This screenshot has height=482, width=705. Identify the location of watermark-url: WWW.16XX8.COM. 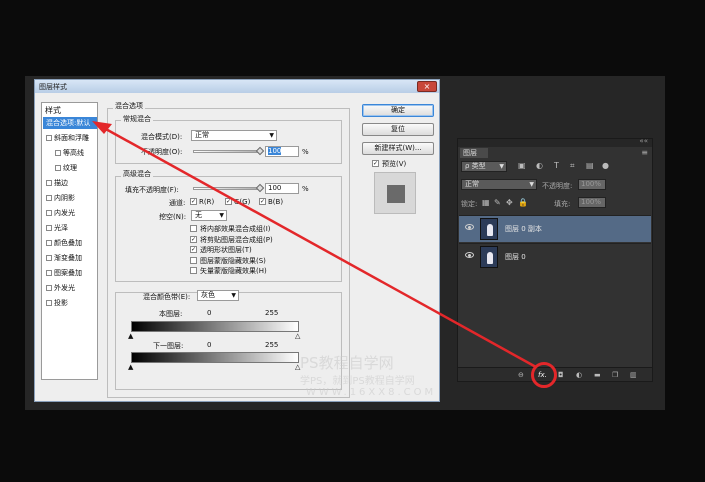
(371, 392).